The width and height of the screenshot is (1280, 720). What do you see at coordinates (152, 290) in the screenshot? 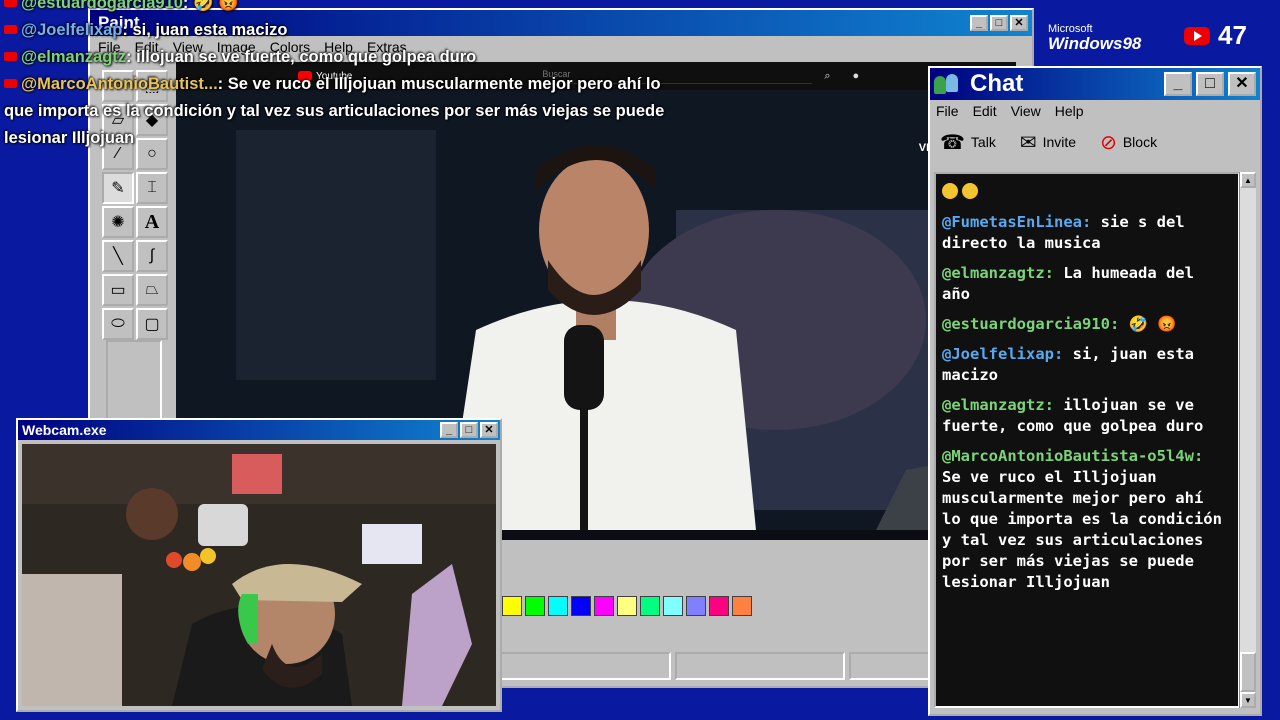
I see `polygon-icon: ⏢` at bounding box center [152, 290].